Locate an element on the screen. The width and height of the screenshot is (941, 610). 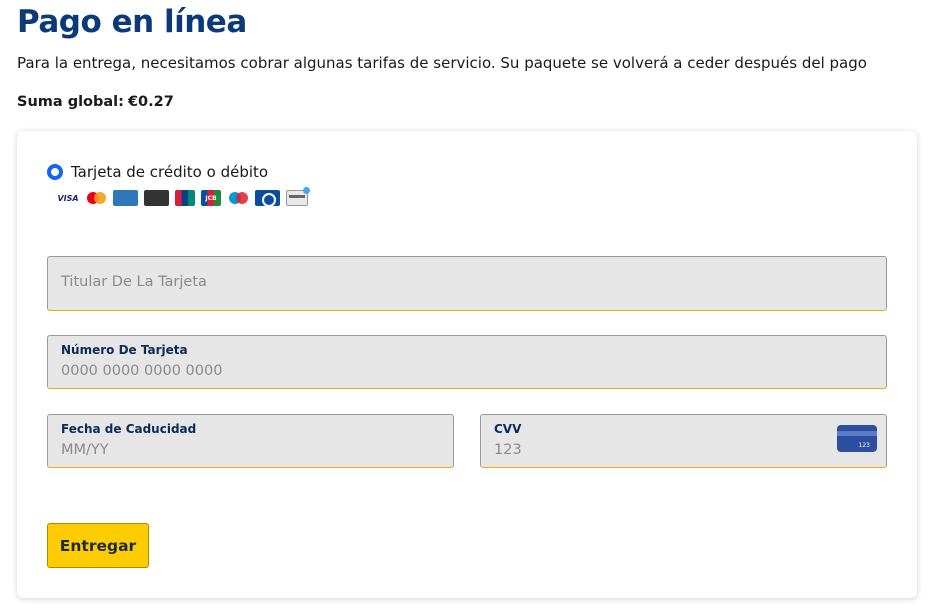
card-logos: VISA JCB is located at coordinates (183, 197).